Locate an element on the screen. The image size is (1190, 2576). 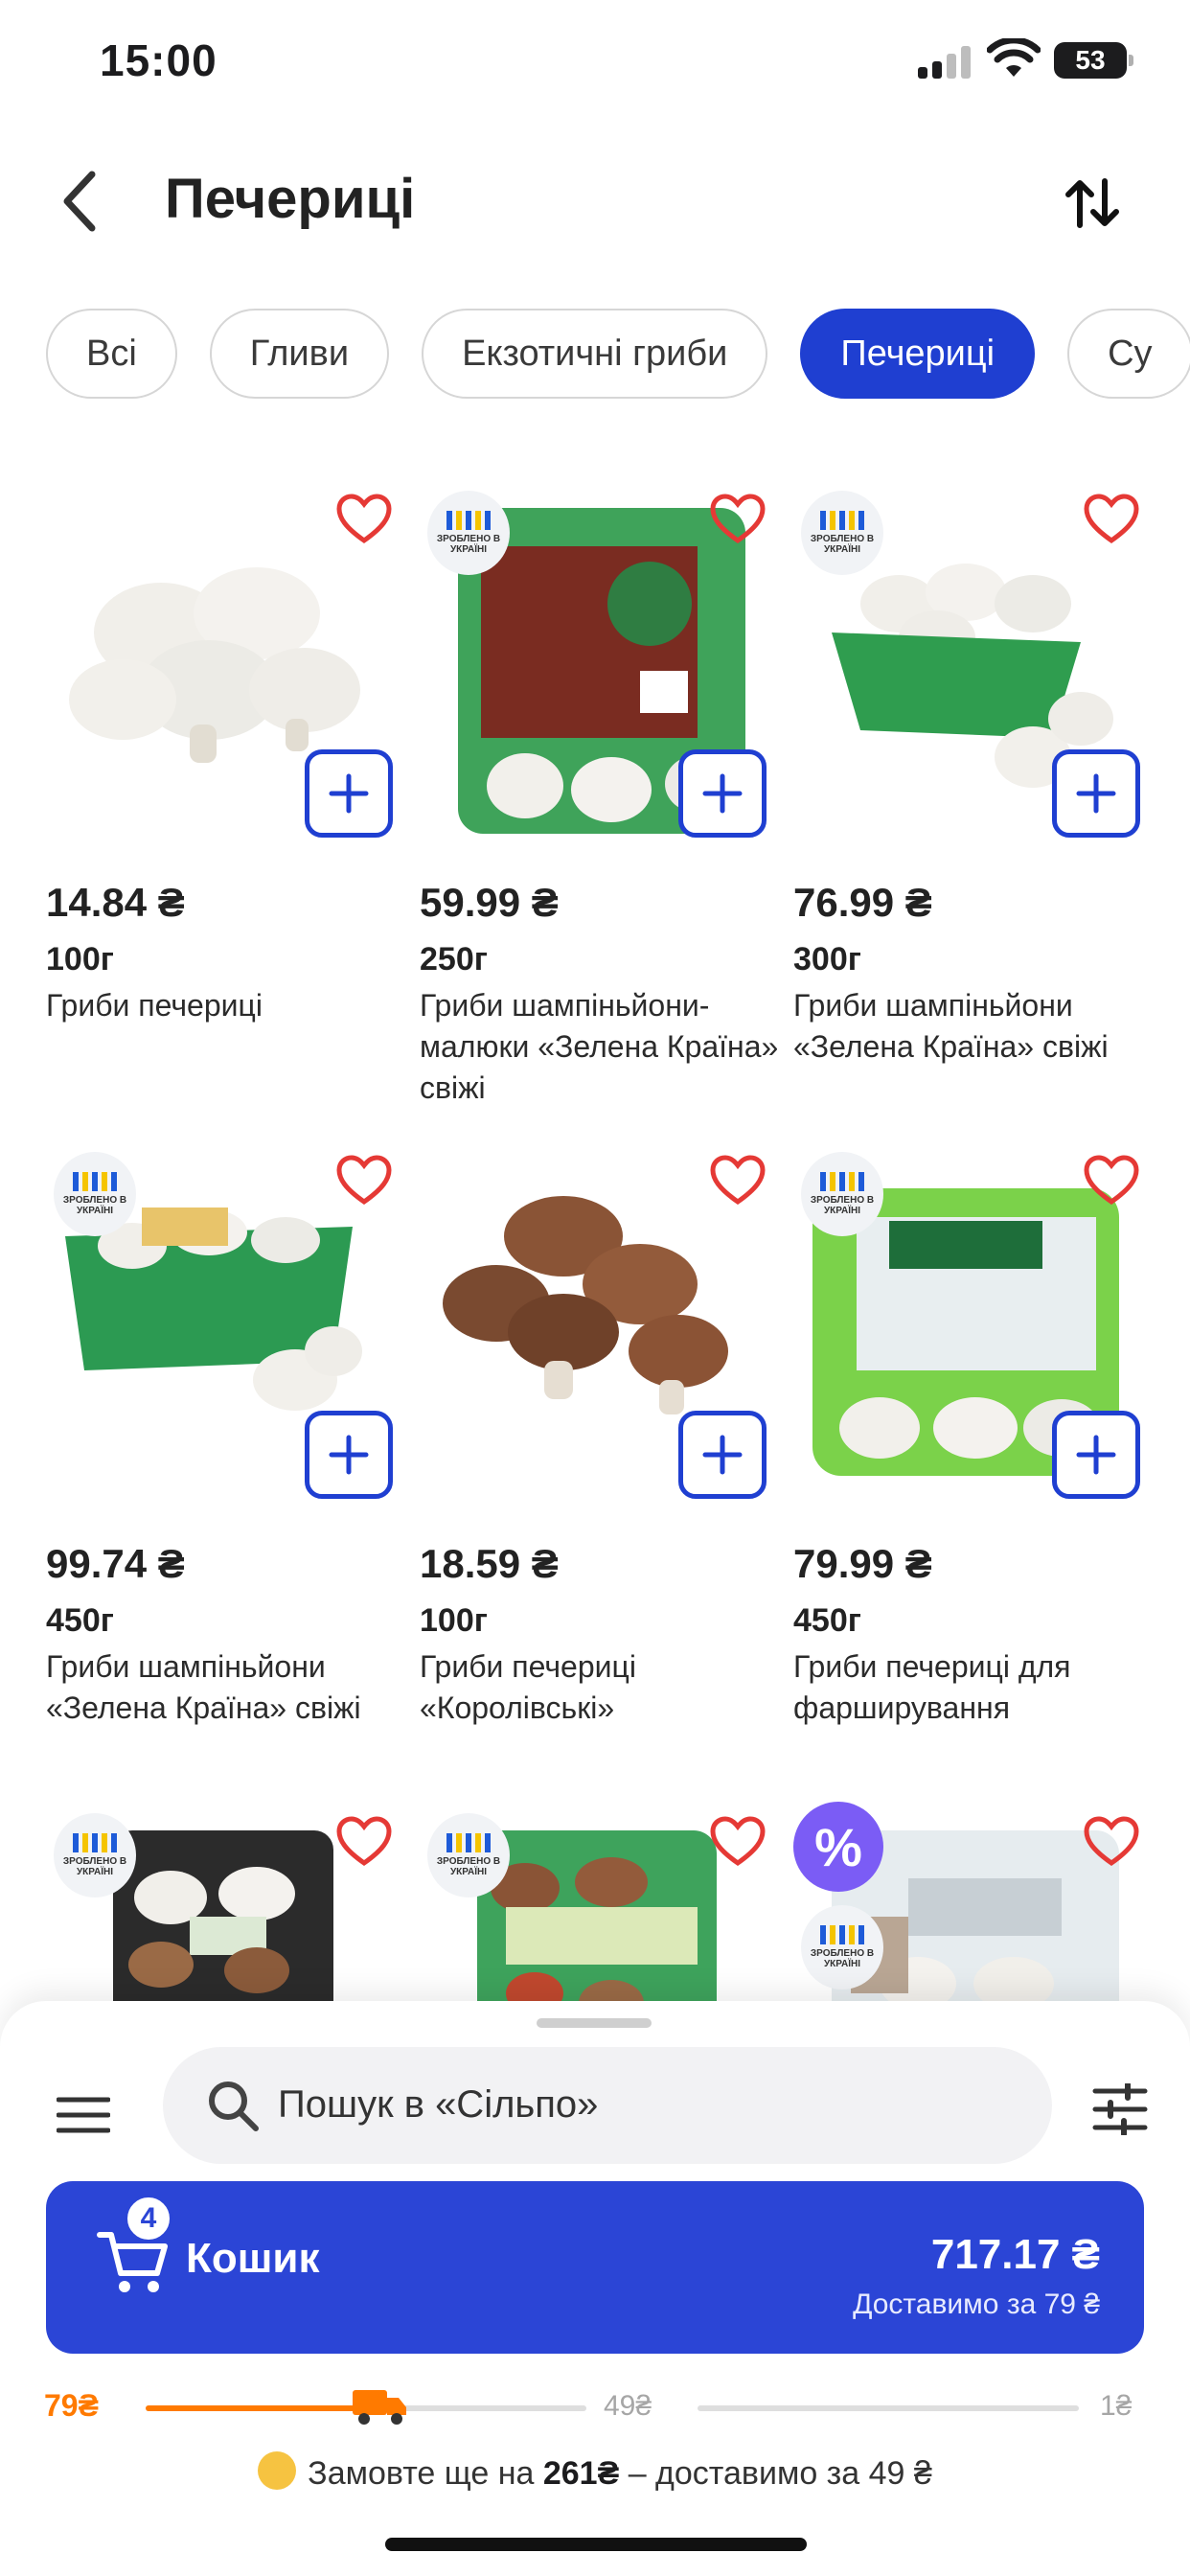
product-price: 99.74 ₴ is located at coordinates (116, 1563).